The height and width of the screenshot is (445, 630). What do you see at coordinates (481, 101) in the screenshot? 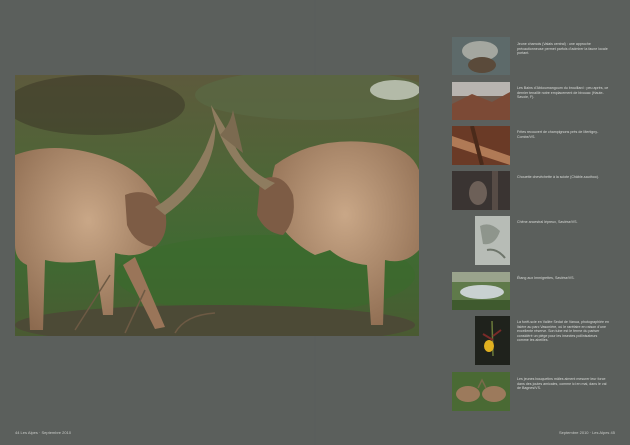
I see `thumb-fog-mountains` at bounding box center [481, 101].